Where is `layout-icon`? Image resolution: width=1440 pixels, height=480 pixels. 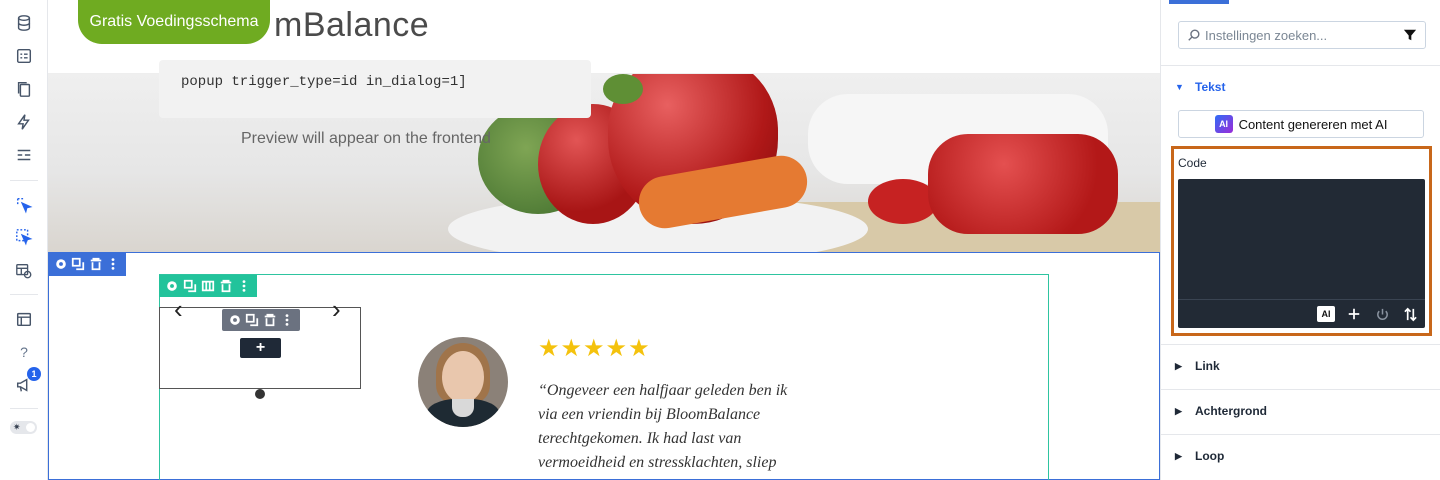
layout-icon is located at coordinates (24, 155).